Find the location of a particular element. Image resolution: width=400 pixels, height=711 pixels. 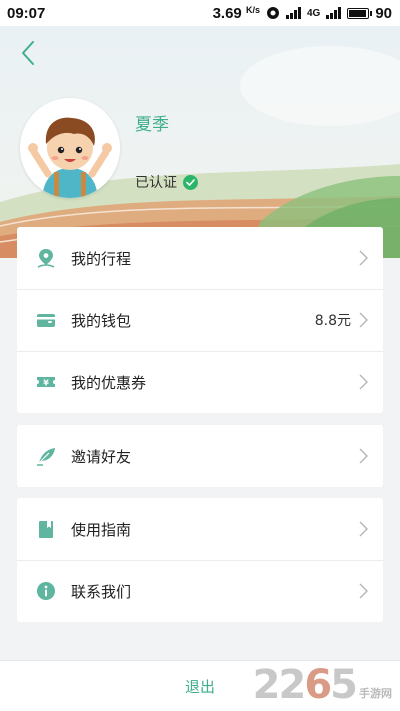

menu-item-label: 我的优惠券 is located at coordinates (109, 382).